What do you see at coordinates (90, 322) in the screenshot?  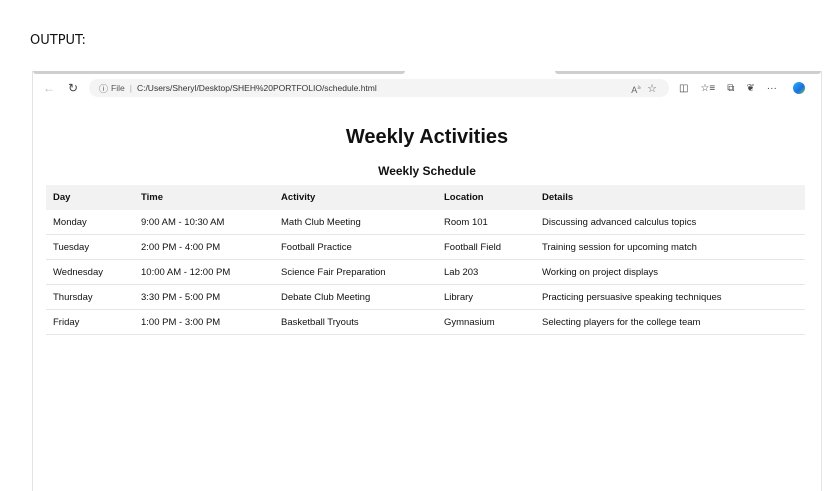 I see `cell-day: Friday` at bounding box center [90, 322].